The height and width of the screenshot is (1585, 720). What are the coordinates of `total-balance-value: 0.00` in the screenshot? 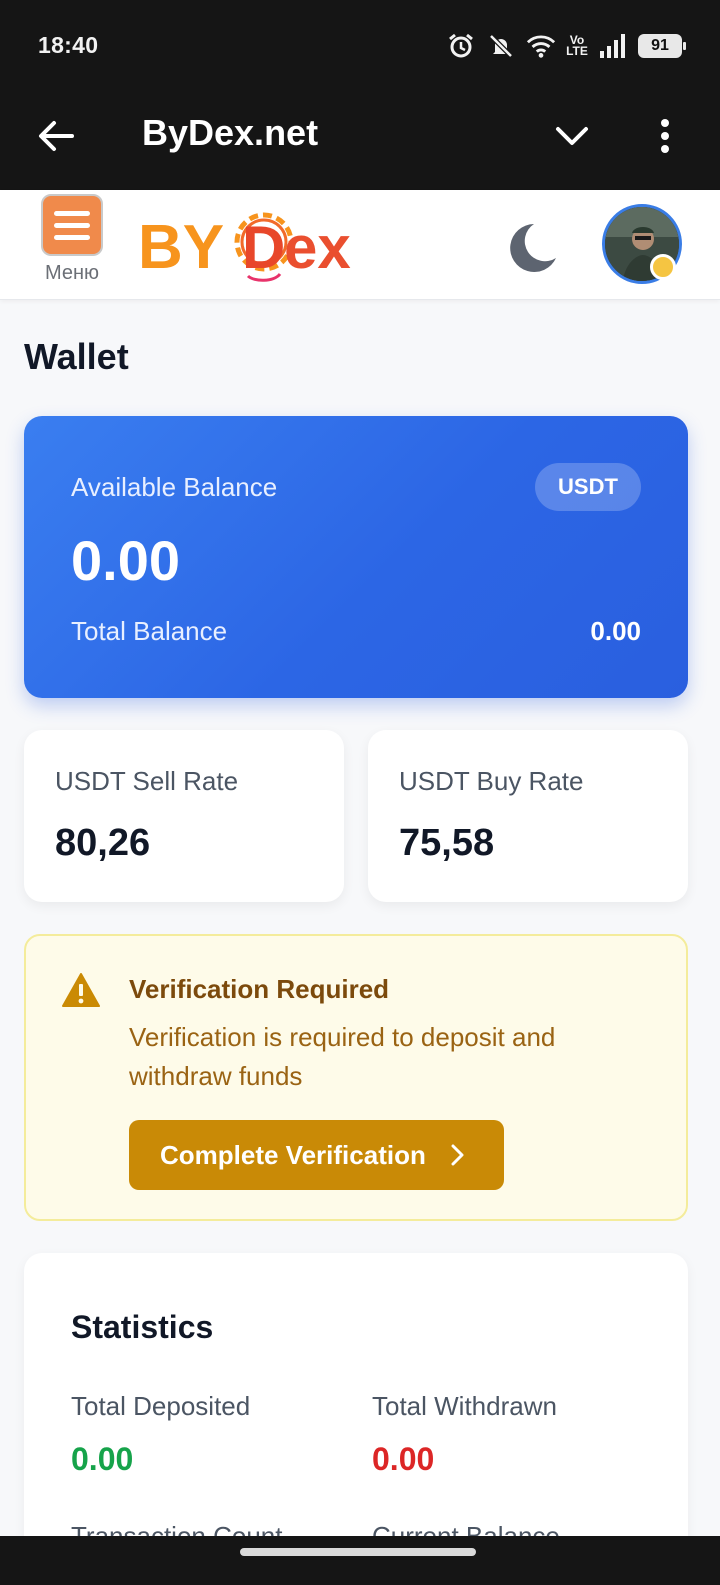 It's located at (615, 631).